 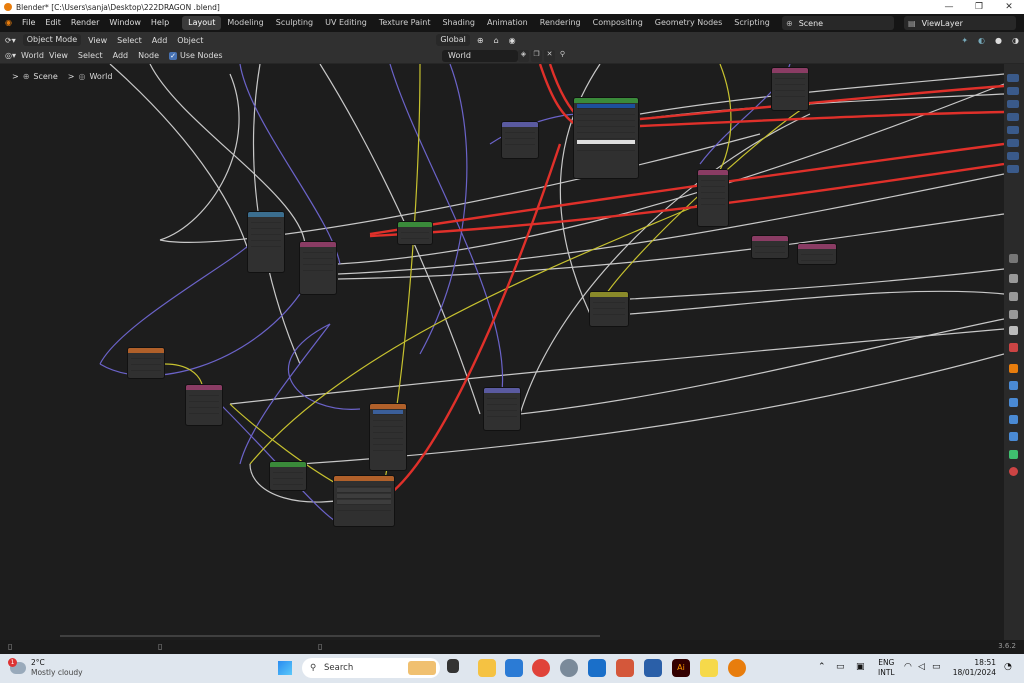 I want to click on illustrator-icon: Ai, so click(x=681, y=668).